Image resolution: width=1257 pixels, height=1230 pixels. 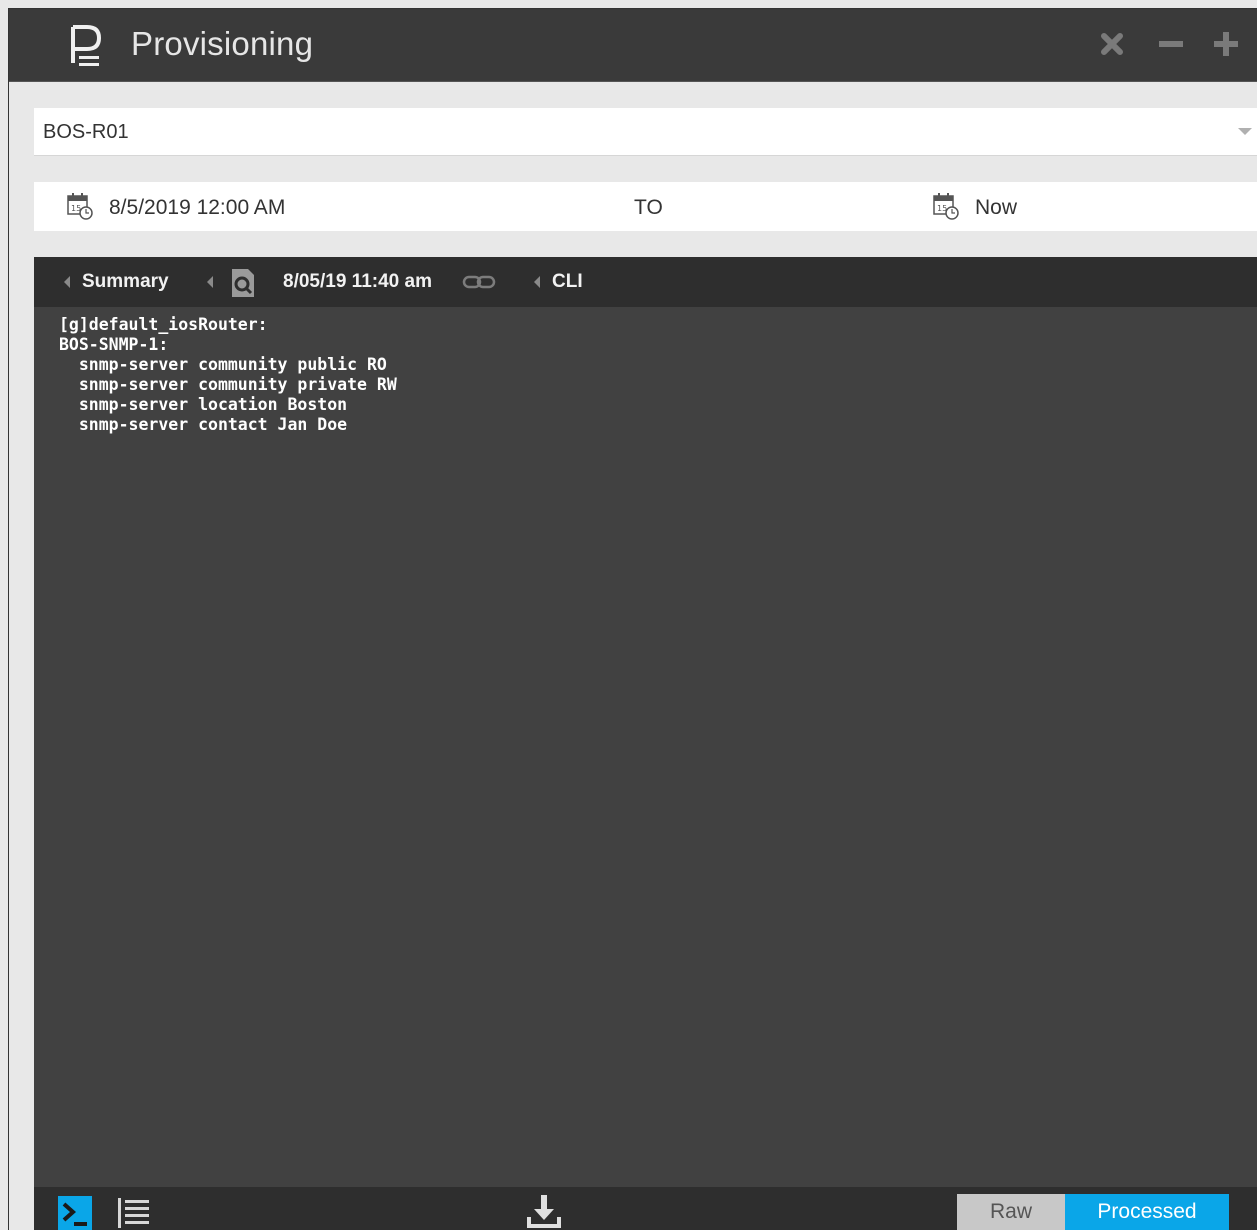 I want to click on date-from: 8/5/2019 12:00 AM, so click(x=197, y=208).